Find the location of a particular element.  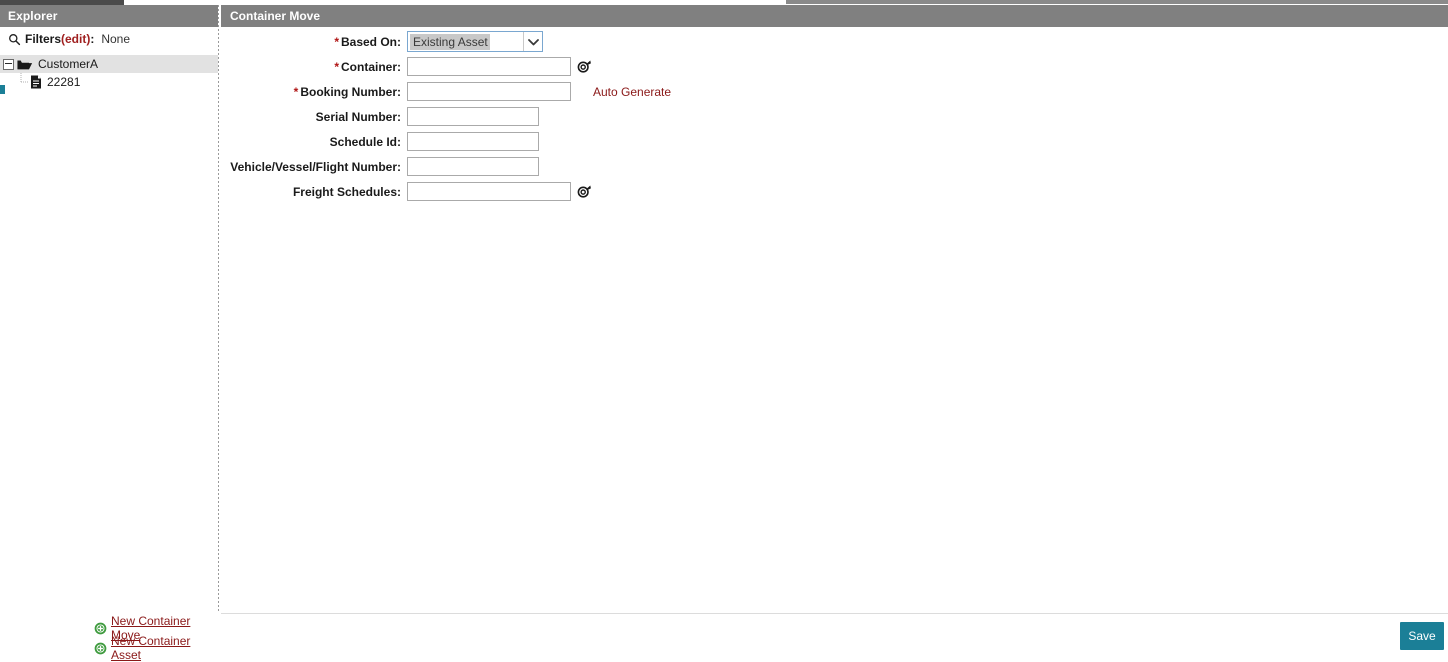

tree-node-item: 22281 is located at coordinates (109, 82).